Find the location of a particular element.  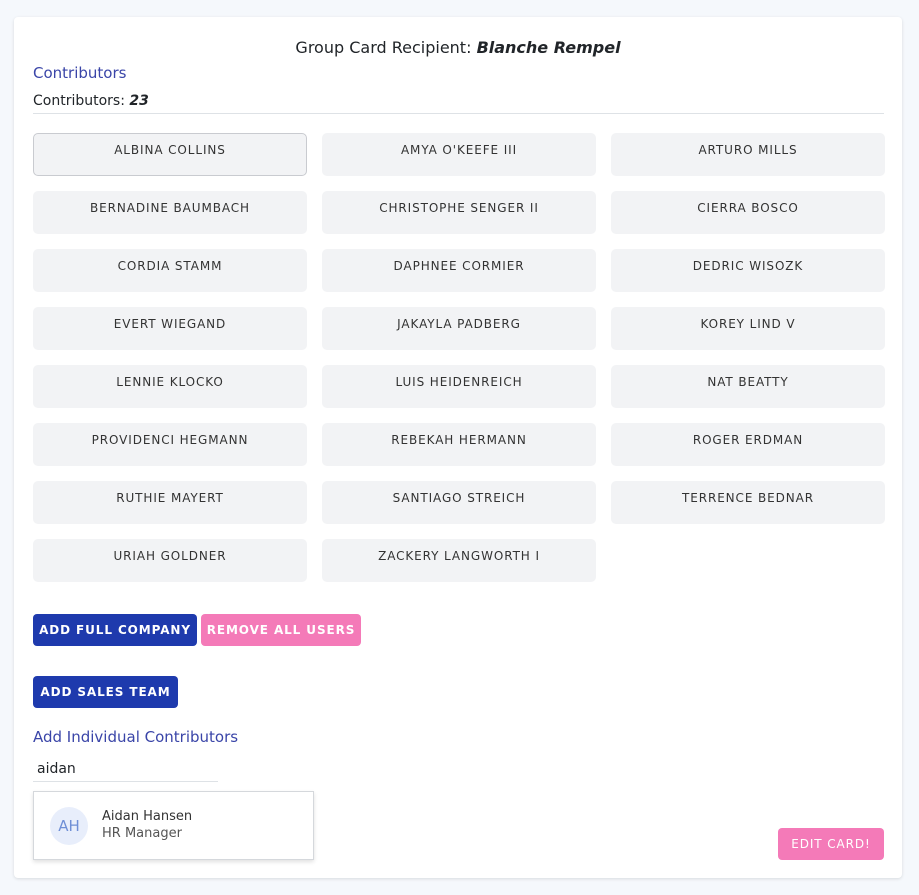

contributors-title: Contributors is located at coordinates (80, 73).